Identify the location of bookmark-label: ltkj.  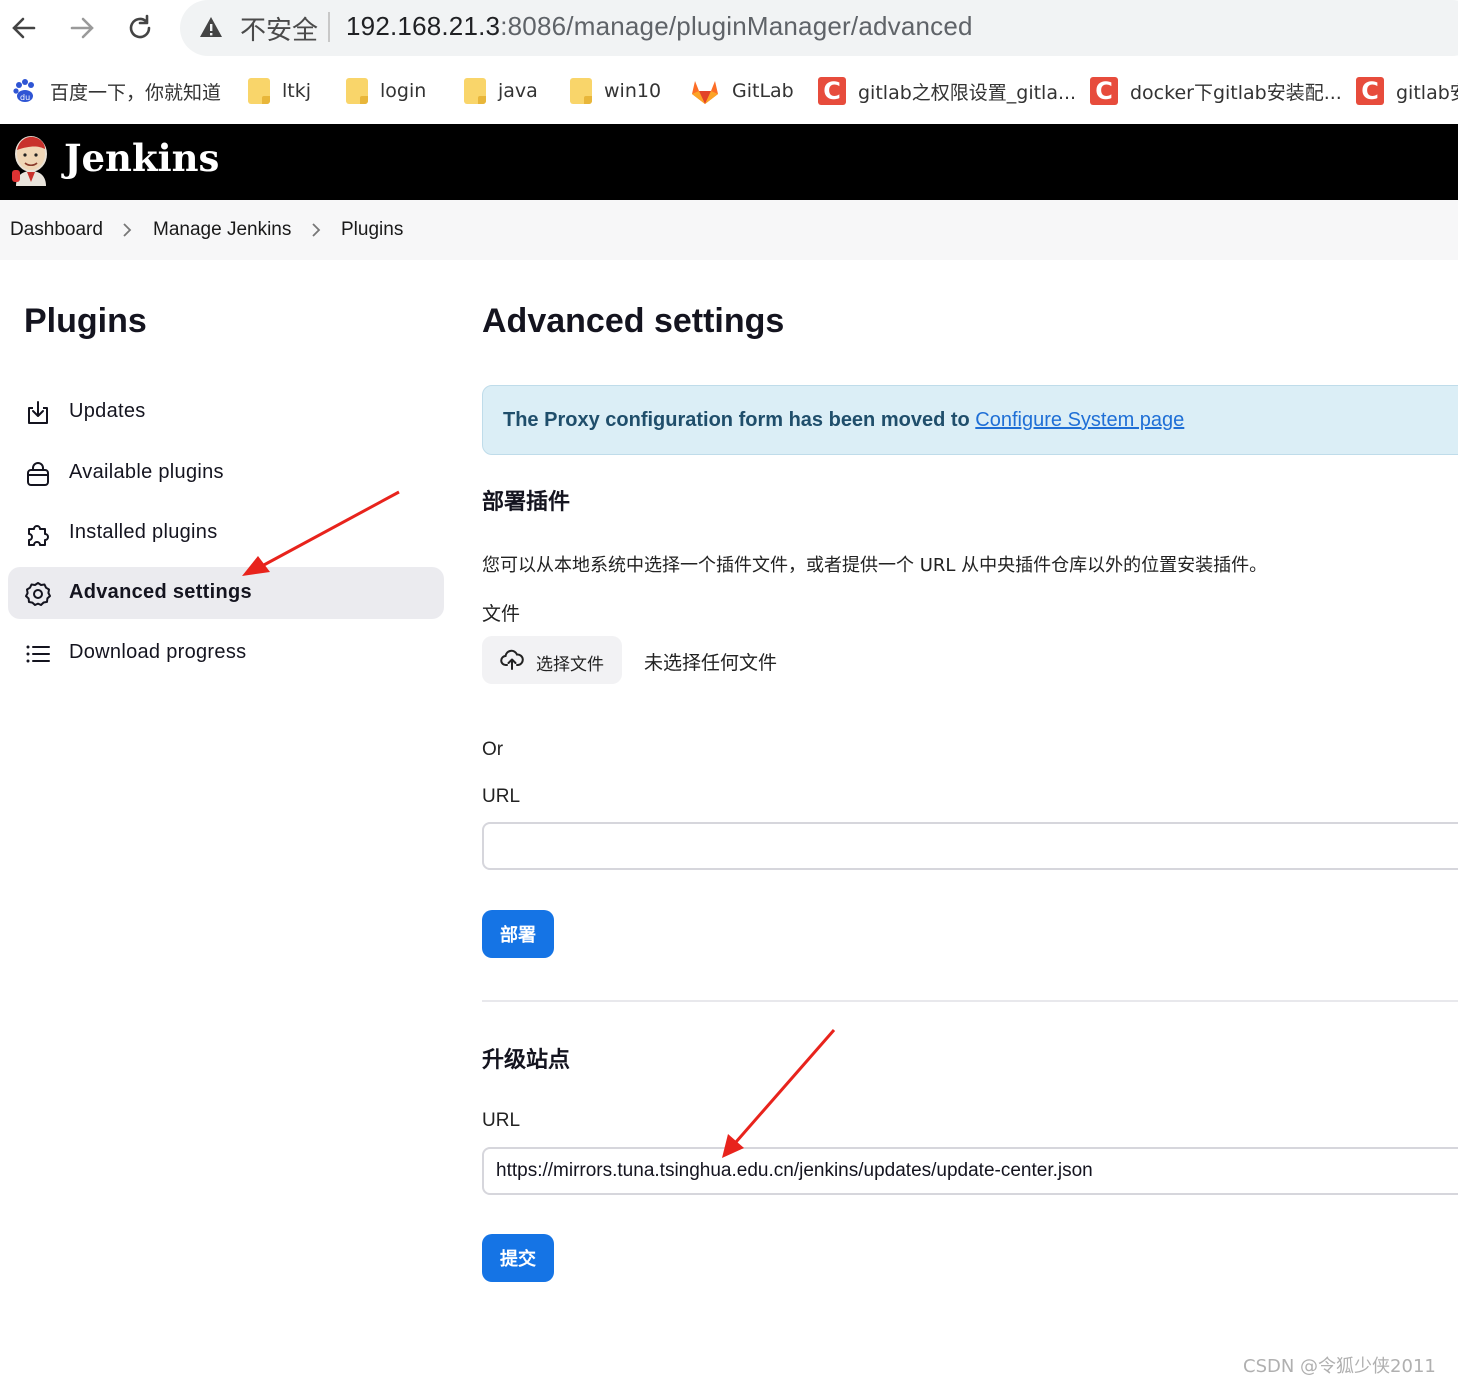
(297, 91).